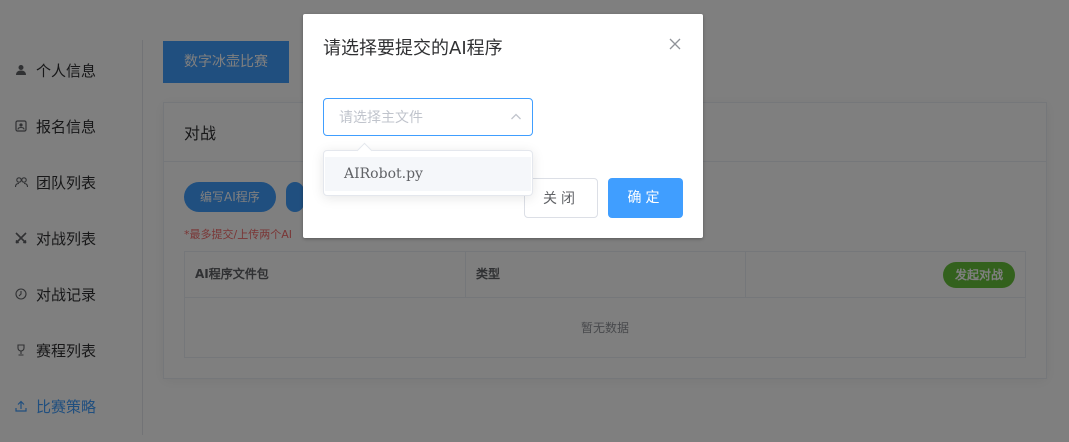  Describe the element at coordinates (381, 118) in the screenshot. I see `select-placeholder: 请选择主文件` at that location.